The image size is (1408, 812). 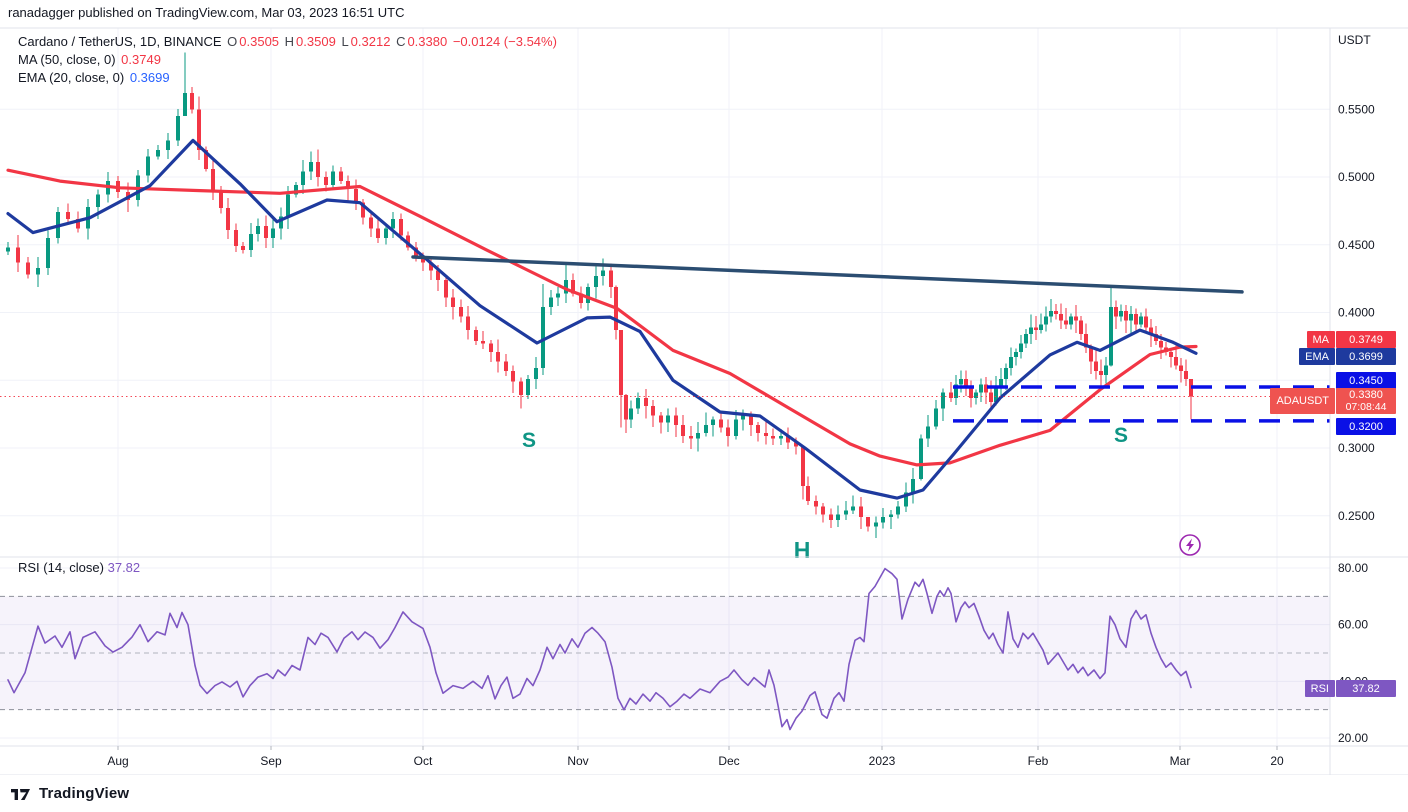 I want to click on rsi-legend: RSI (14, close) 37.82, so click(x=79, y=567).